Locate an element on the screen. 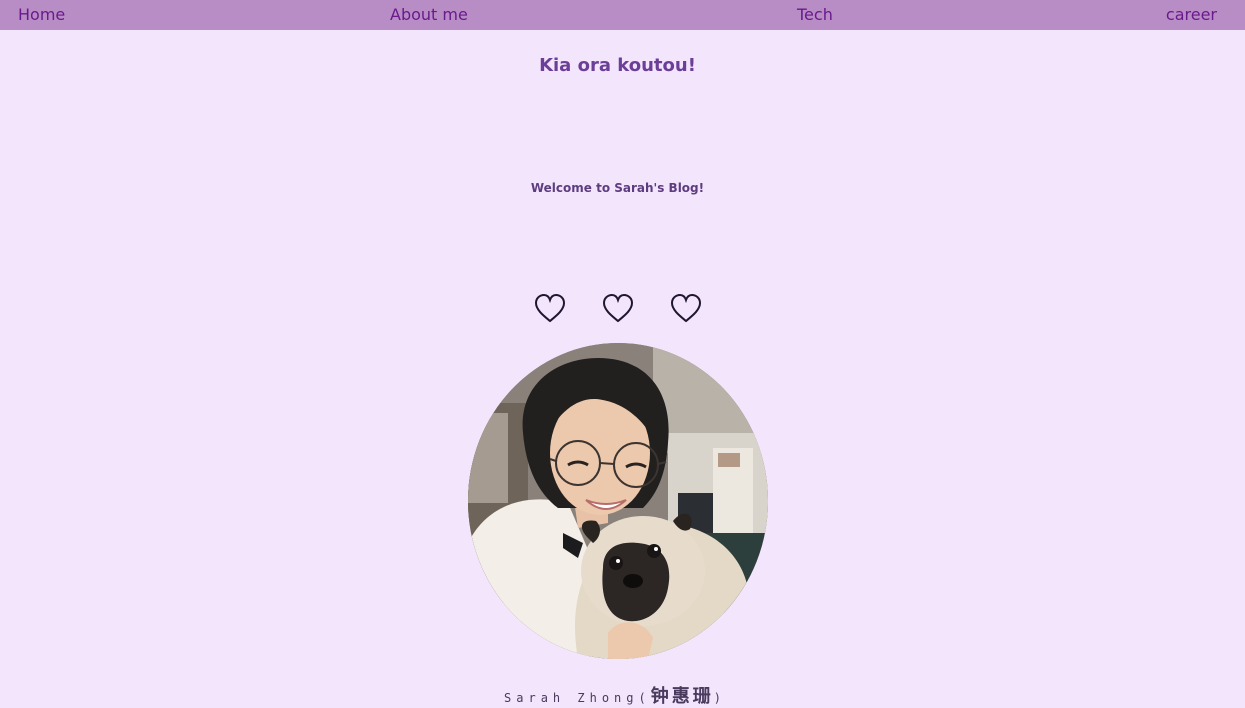  profile-photo-illustration is located at coordinates (618, 501).